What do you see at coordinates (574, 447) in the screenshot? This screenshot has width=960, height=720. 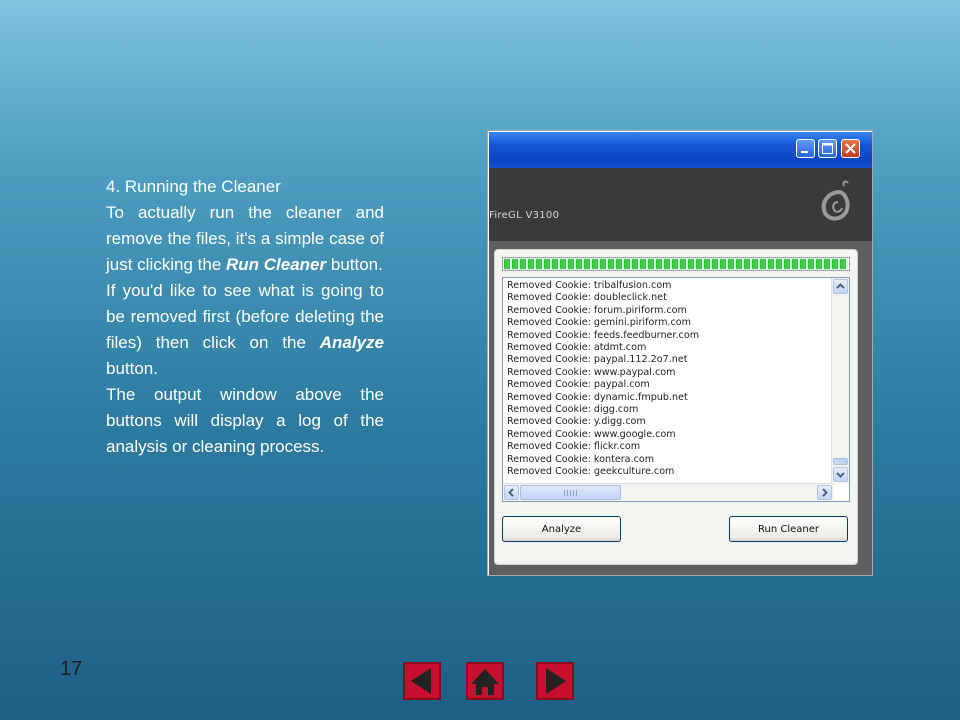 I see `log-line: Removed Cookie: flickr.com` at bounding box center [574, 447].